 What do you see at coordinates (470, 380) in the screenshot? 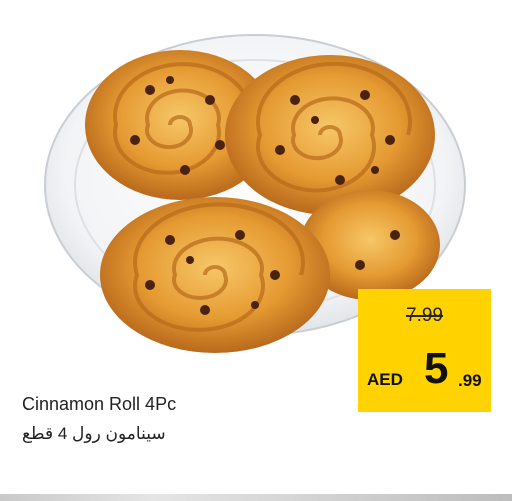
I see `price-decimal: .99` at bounding box center [470, 380].